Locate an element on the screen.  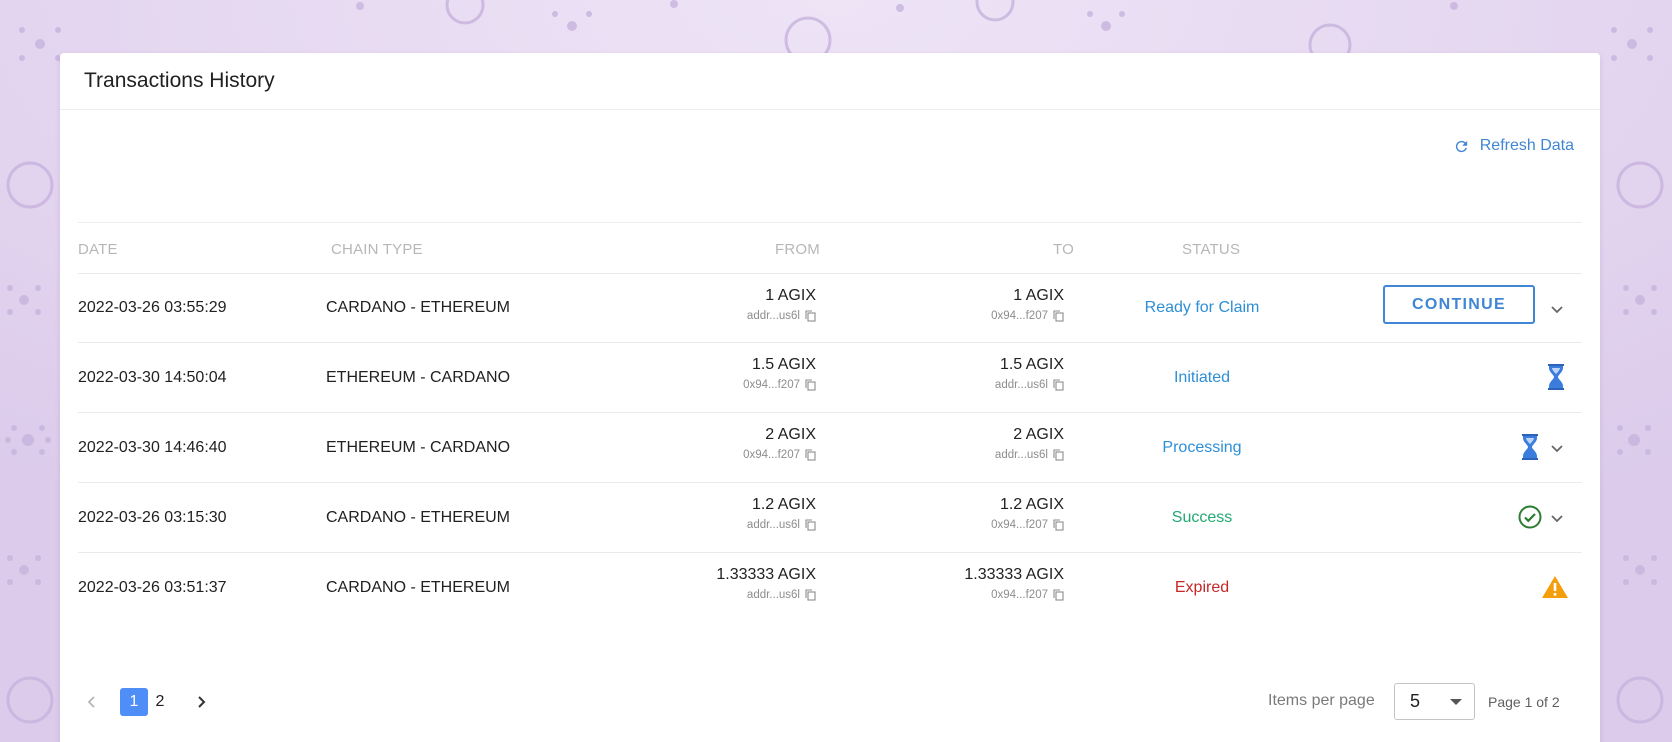
row-from: 1.5 AGIX 0x94...f207 is located at coordinates (779, 374).